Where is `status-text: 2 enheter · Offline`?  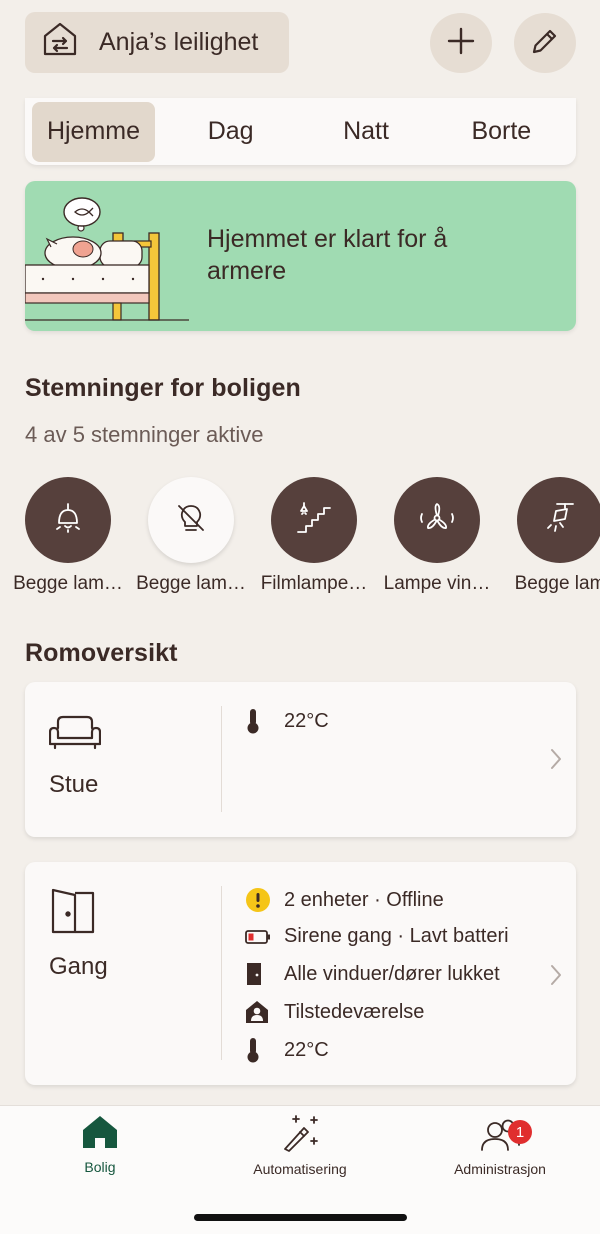
status-text: 2 enheter · Offline is located at coordinates (364, 899).